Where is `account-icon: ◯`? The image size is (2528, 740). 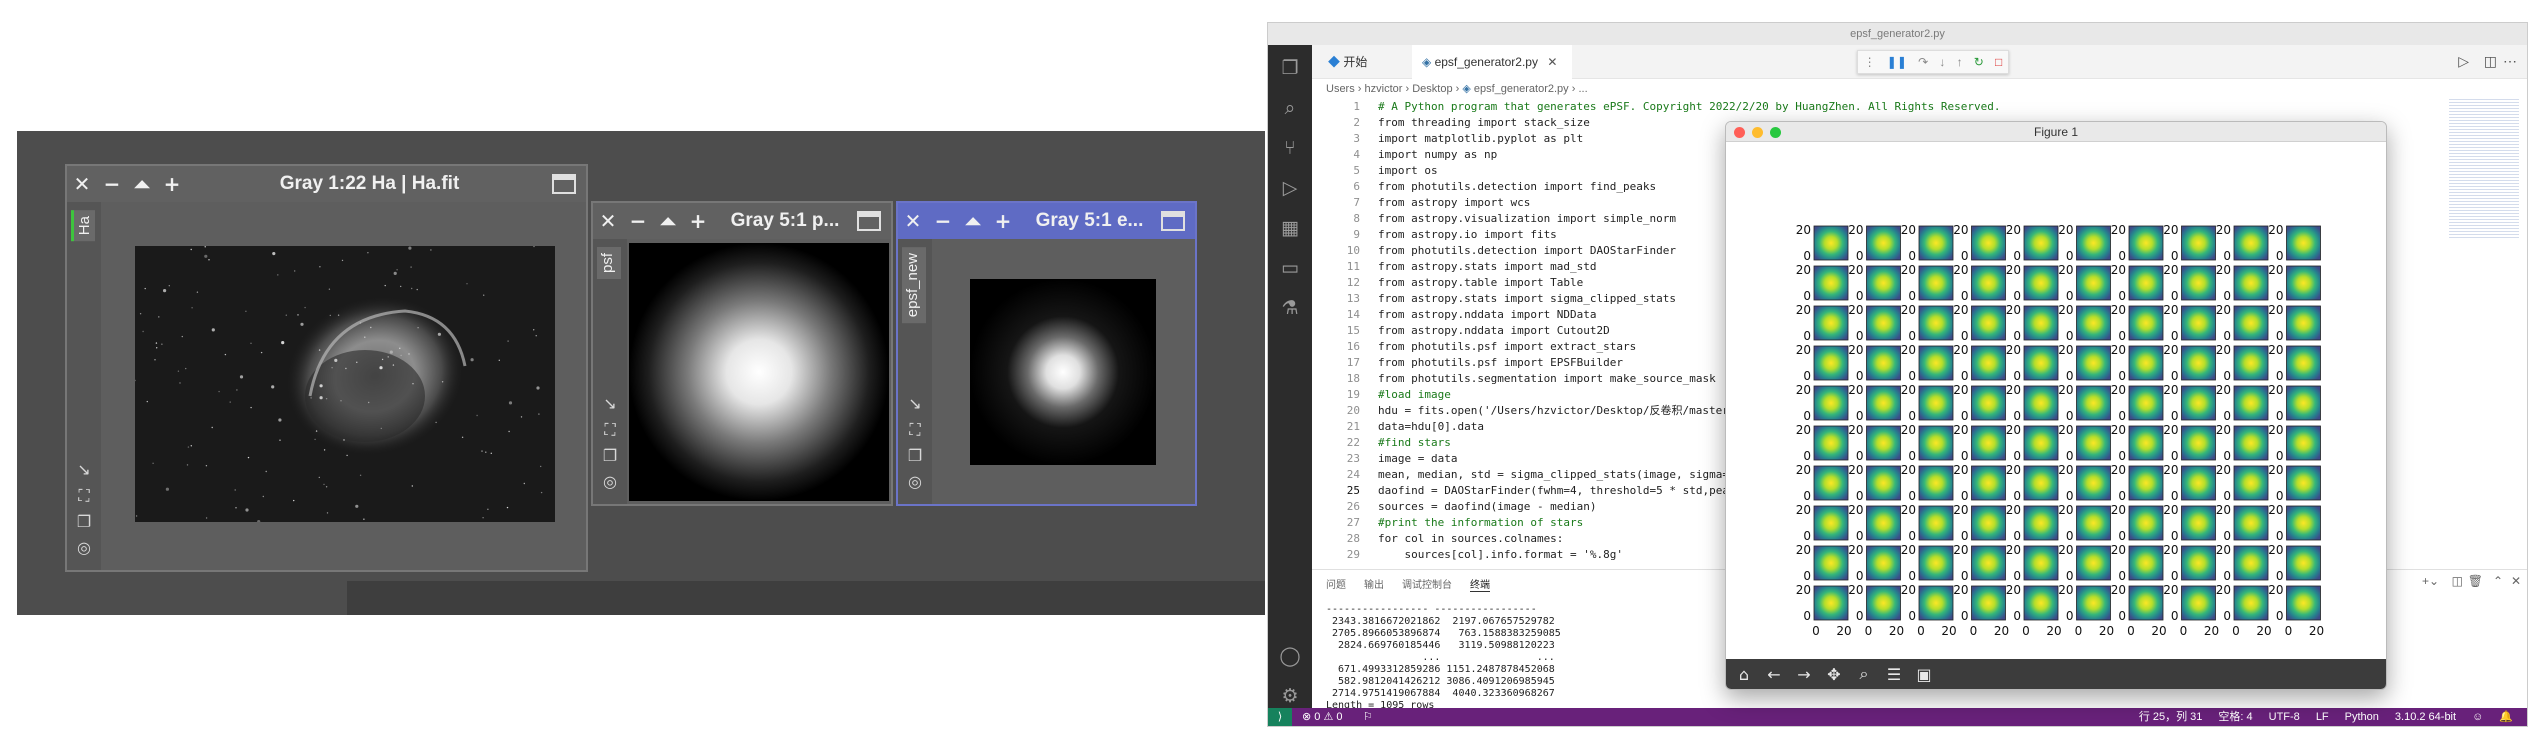 account-icon: ◯ is located at coordinates (1290, 657).